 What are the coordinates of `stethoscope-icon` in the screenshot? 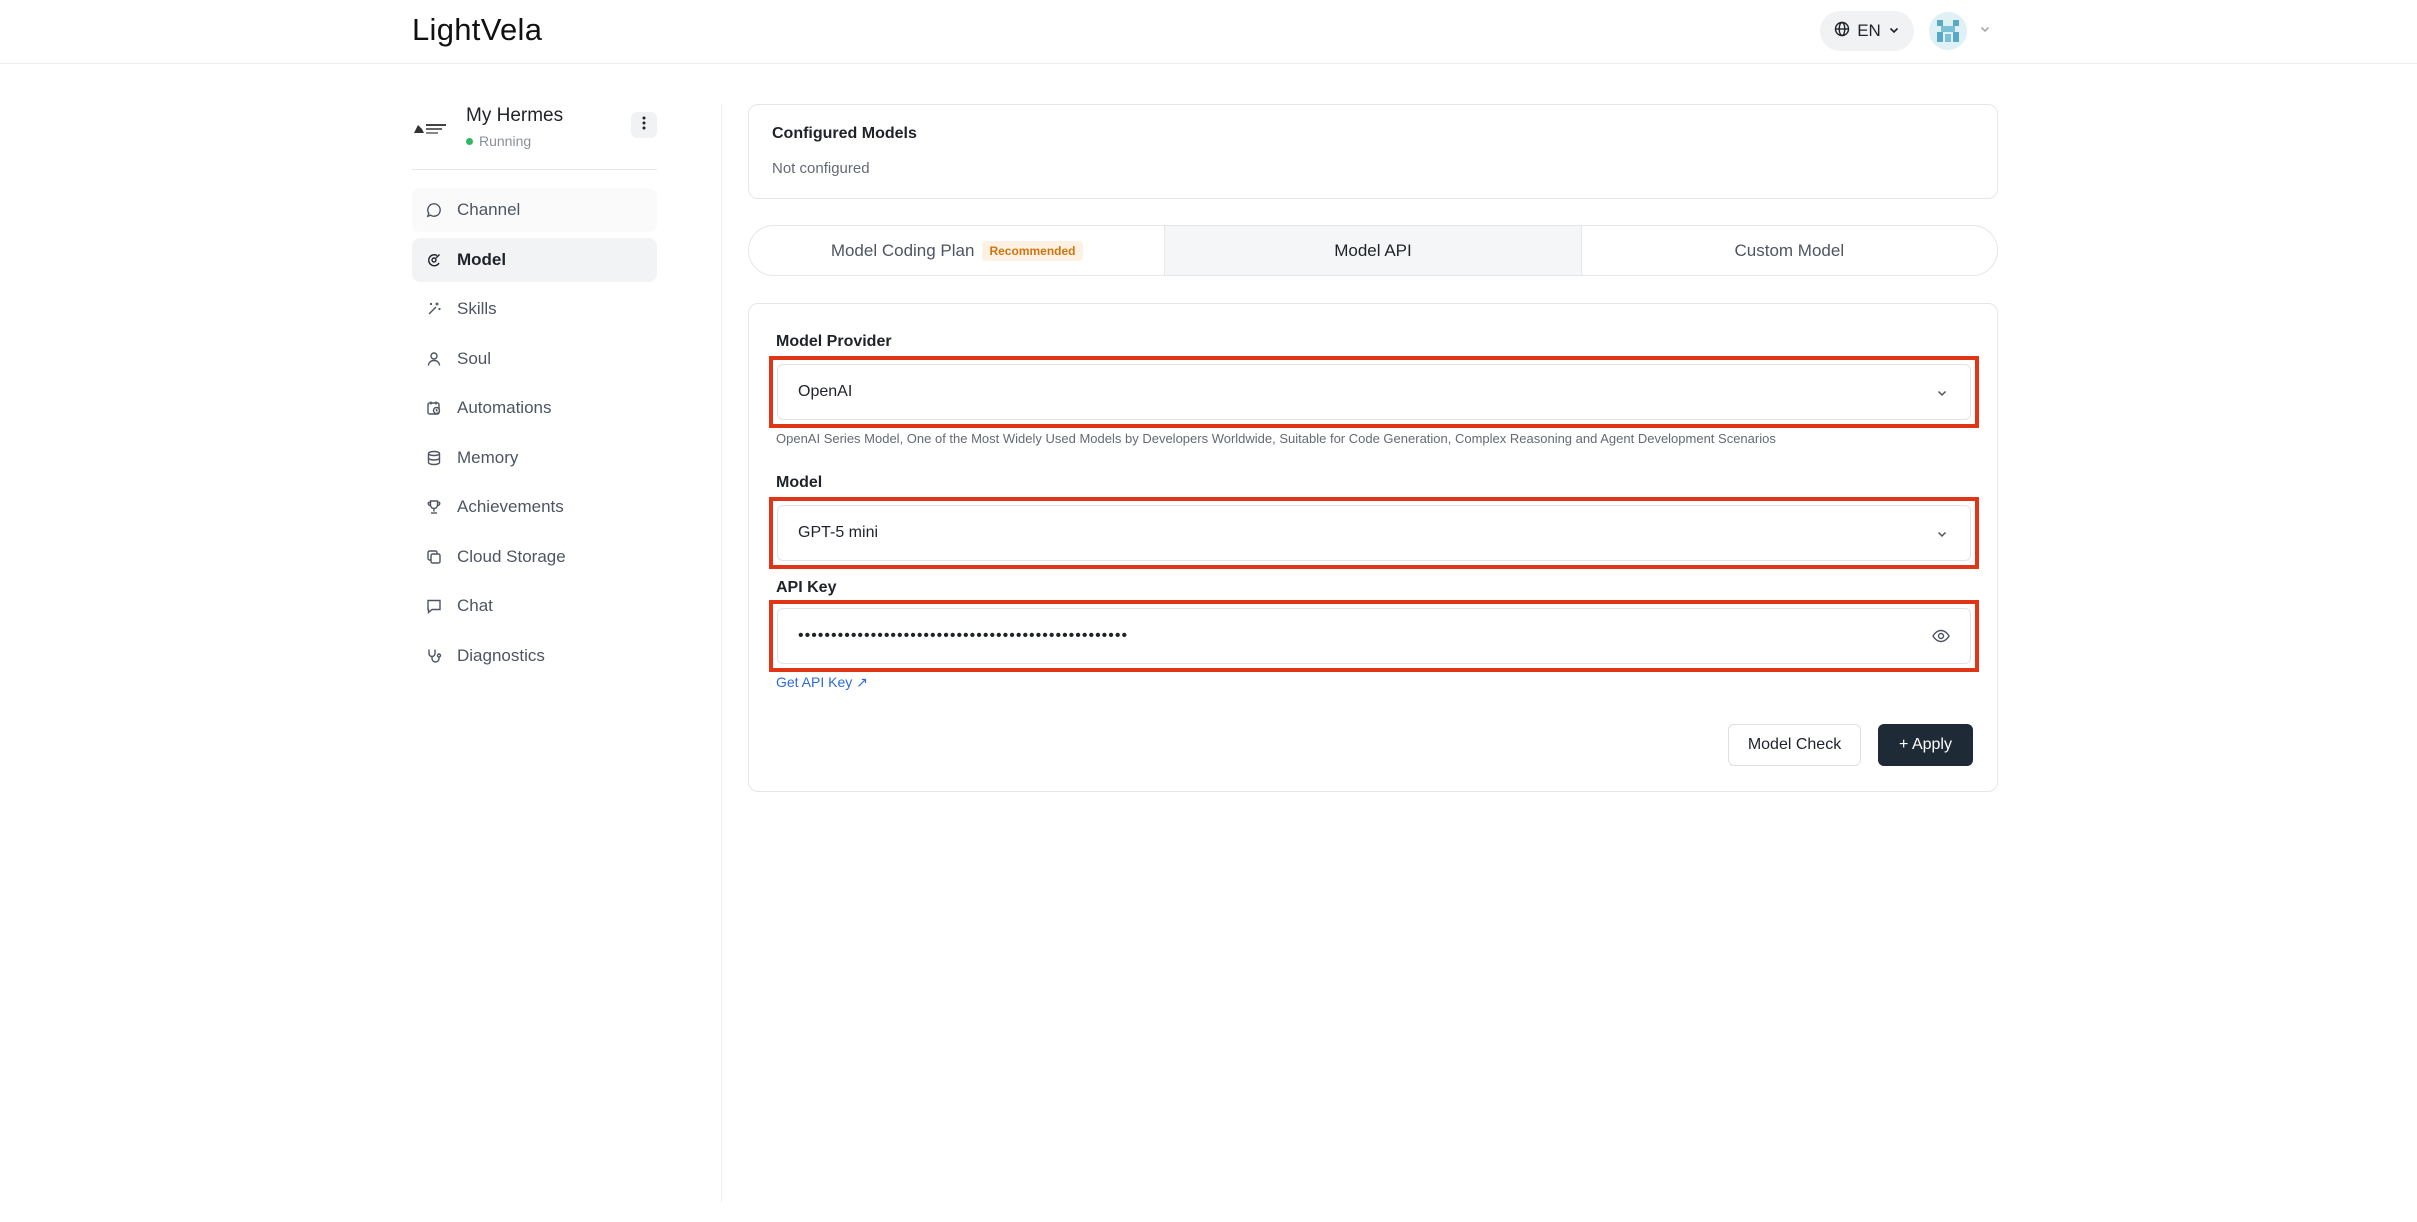 It's located at (434, 656).